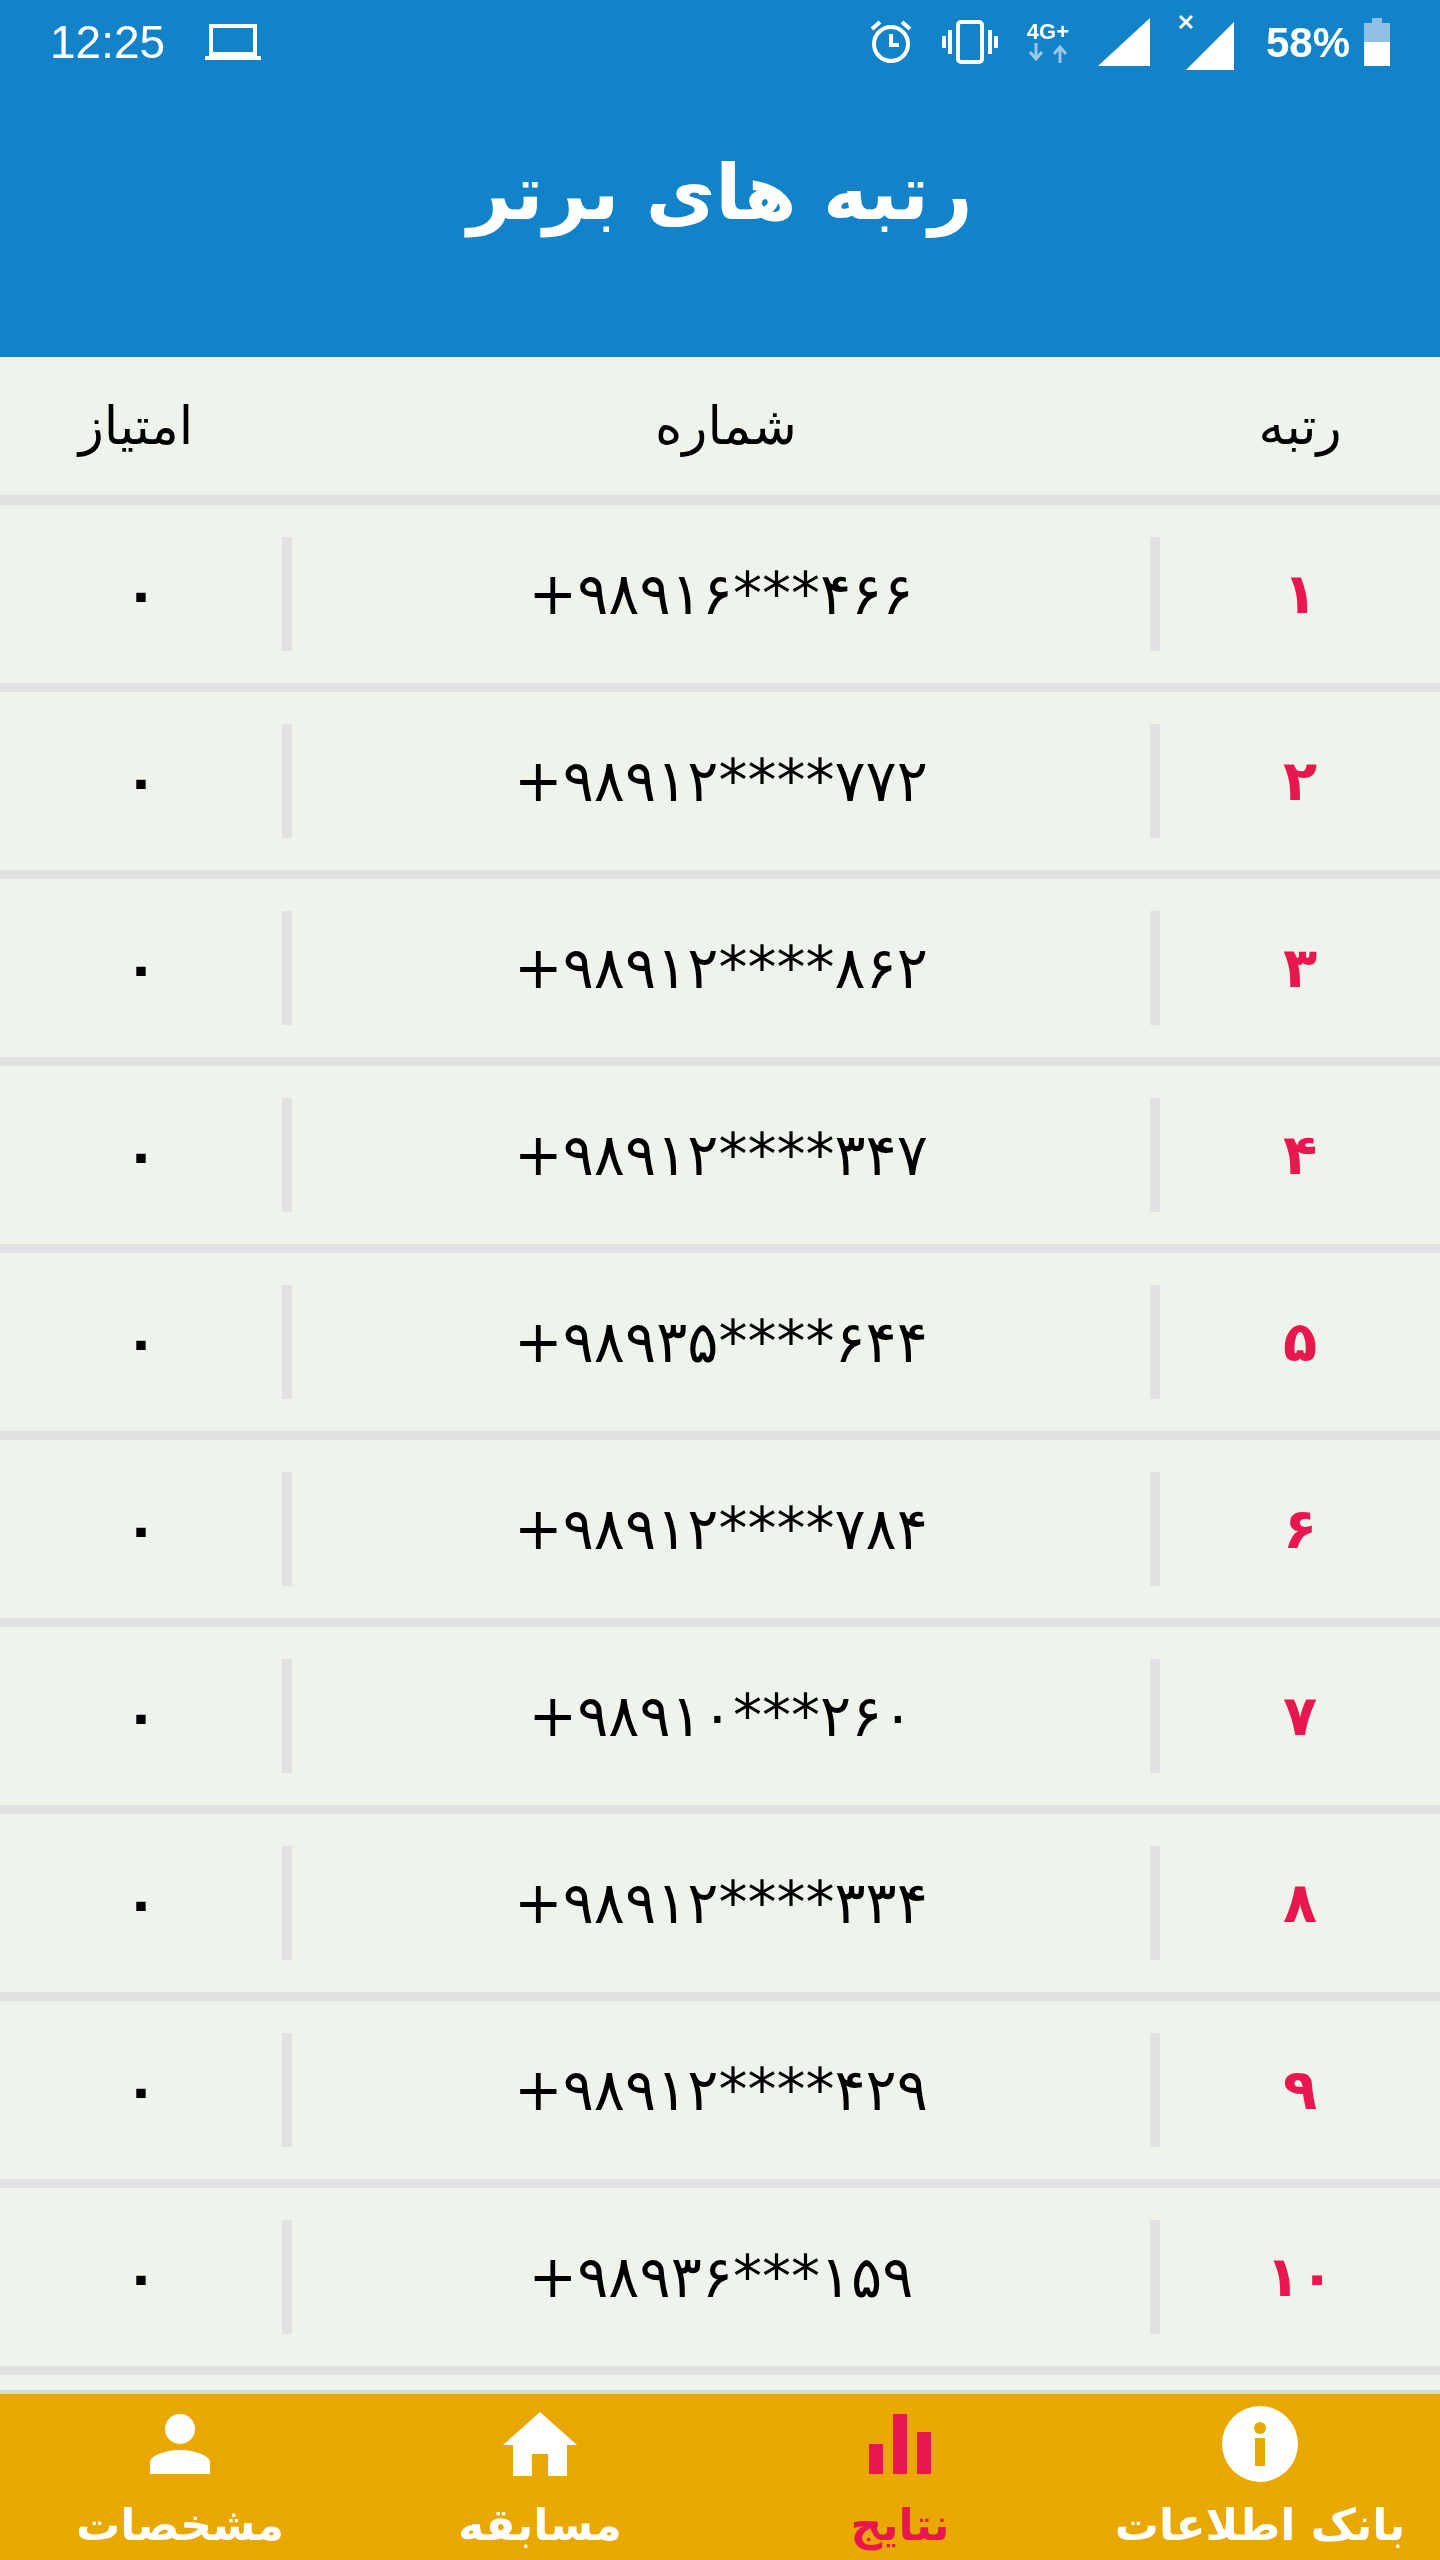  Describe the element at coordinates (721, 781) in the screenshot. I see `phone-number-cell-text: +۹۸۹۱۲****۷۷۲` at that location.